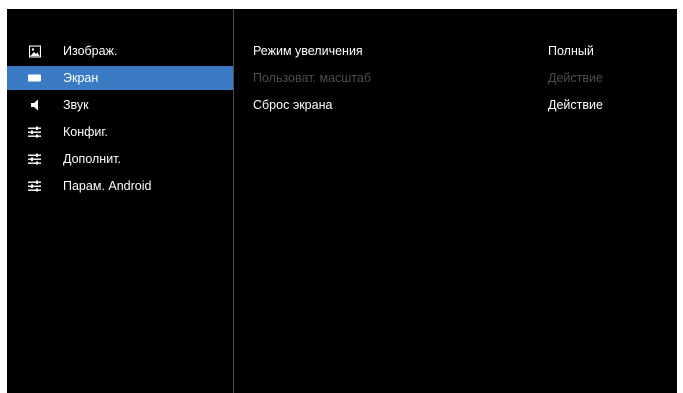  Describe the element at coordinates (463, 51) in the screenshot. I see `setting-row-zoom-mode: Режим увеличения Полный` at that location.